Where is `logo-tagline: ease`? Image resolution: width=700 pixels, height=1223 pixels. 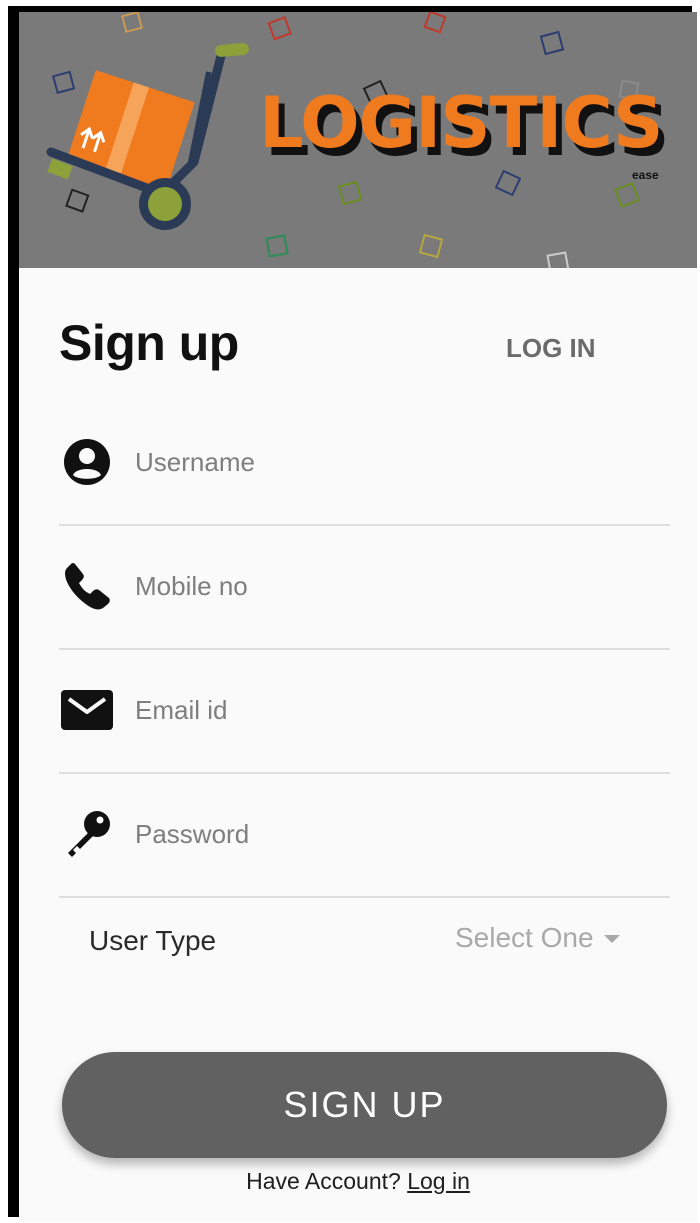 logo-tagline: ease is located at coordinates (645, 175).